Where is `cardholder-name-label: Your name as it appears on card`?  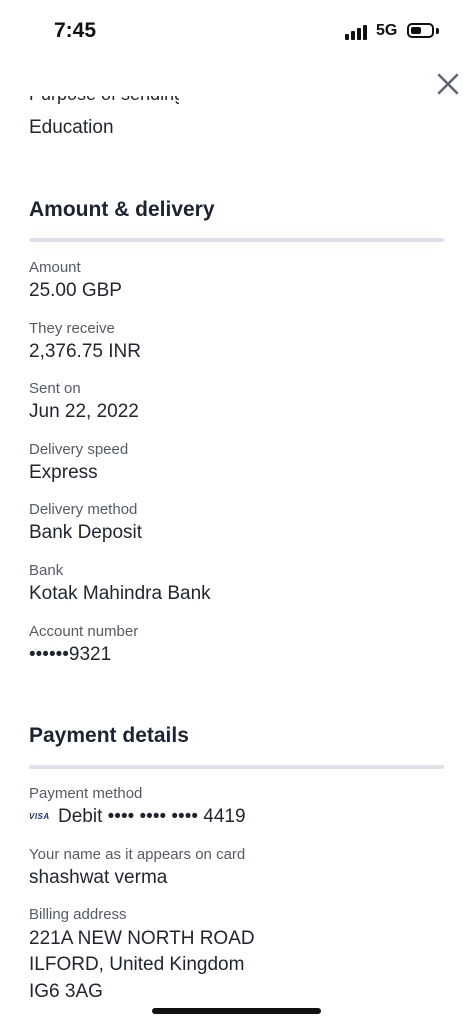 cardholder-name-label: Your name as it appears on card is located at coordinates (137, 854).